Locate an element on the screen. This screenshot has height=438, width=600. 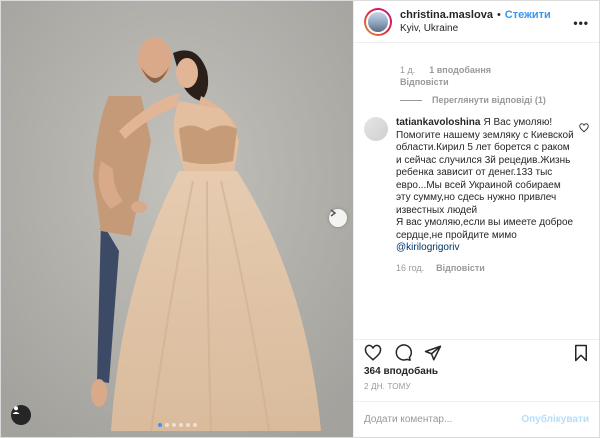
bookmark-icon is located at coordinates (581, 353).